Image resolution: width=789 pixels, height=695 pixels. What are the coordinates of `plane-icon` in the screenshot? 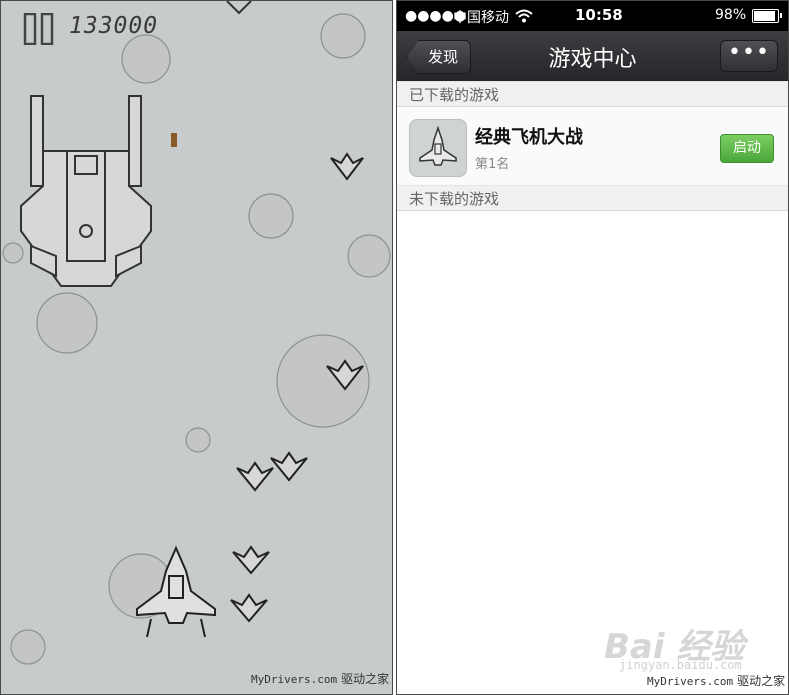 It's located at (438, 145).